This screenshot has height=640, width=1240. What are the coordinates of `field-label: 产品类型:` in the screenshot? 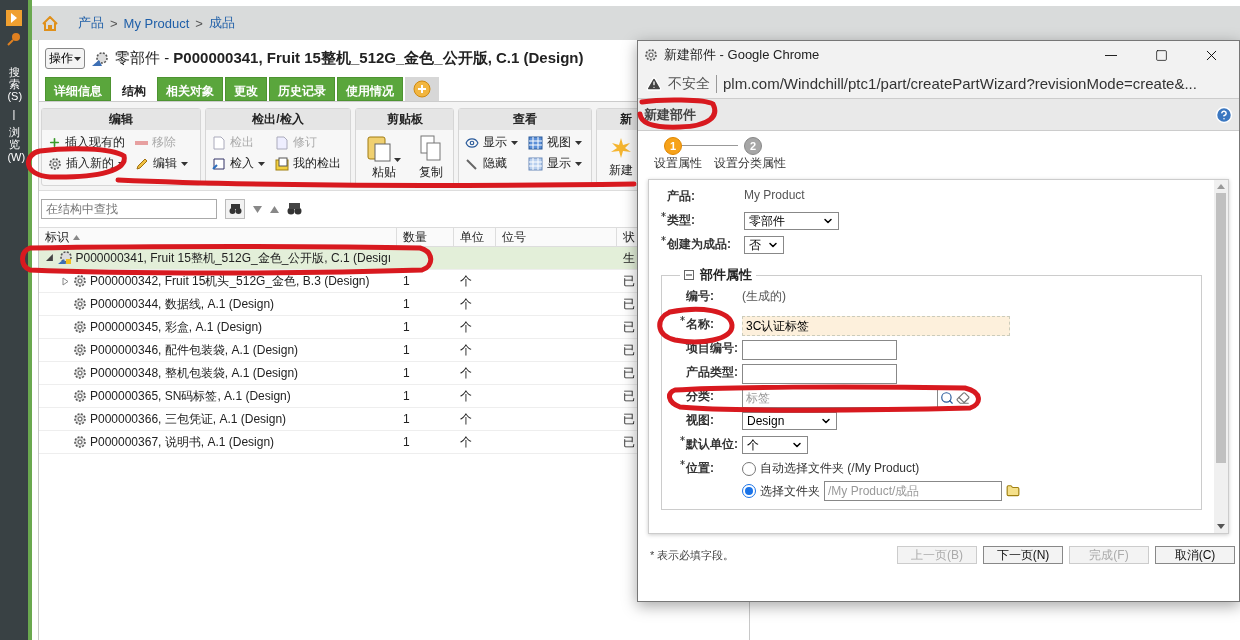 It's located at (711, 372).